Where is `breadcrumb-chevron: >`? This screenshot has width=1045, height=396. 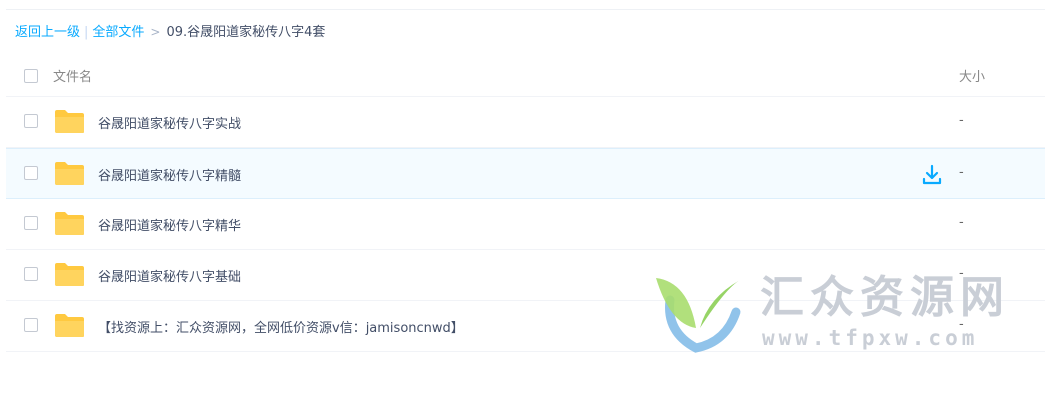
breadcrumb-chevron: > is located at coordinates (155, 32).